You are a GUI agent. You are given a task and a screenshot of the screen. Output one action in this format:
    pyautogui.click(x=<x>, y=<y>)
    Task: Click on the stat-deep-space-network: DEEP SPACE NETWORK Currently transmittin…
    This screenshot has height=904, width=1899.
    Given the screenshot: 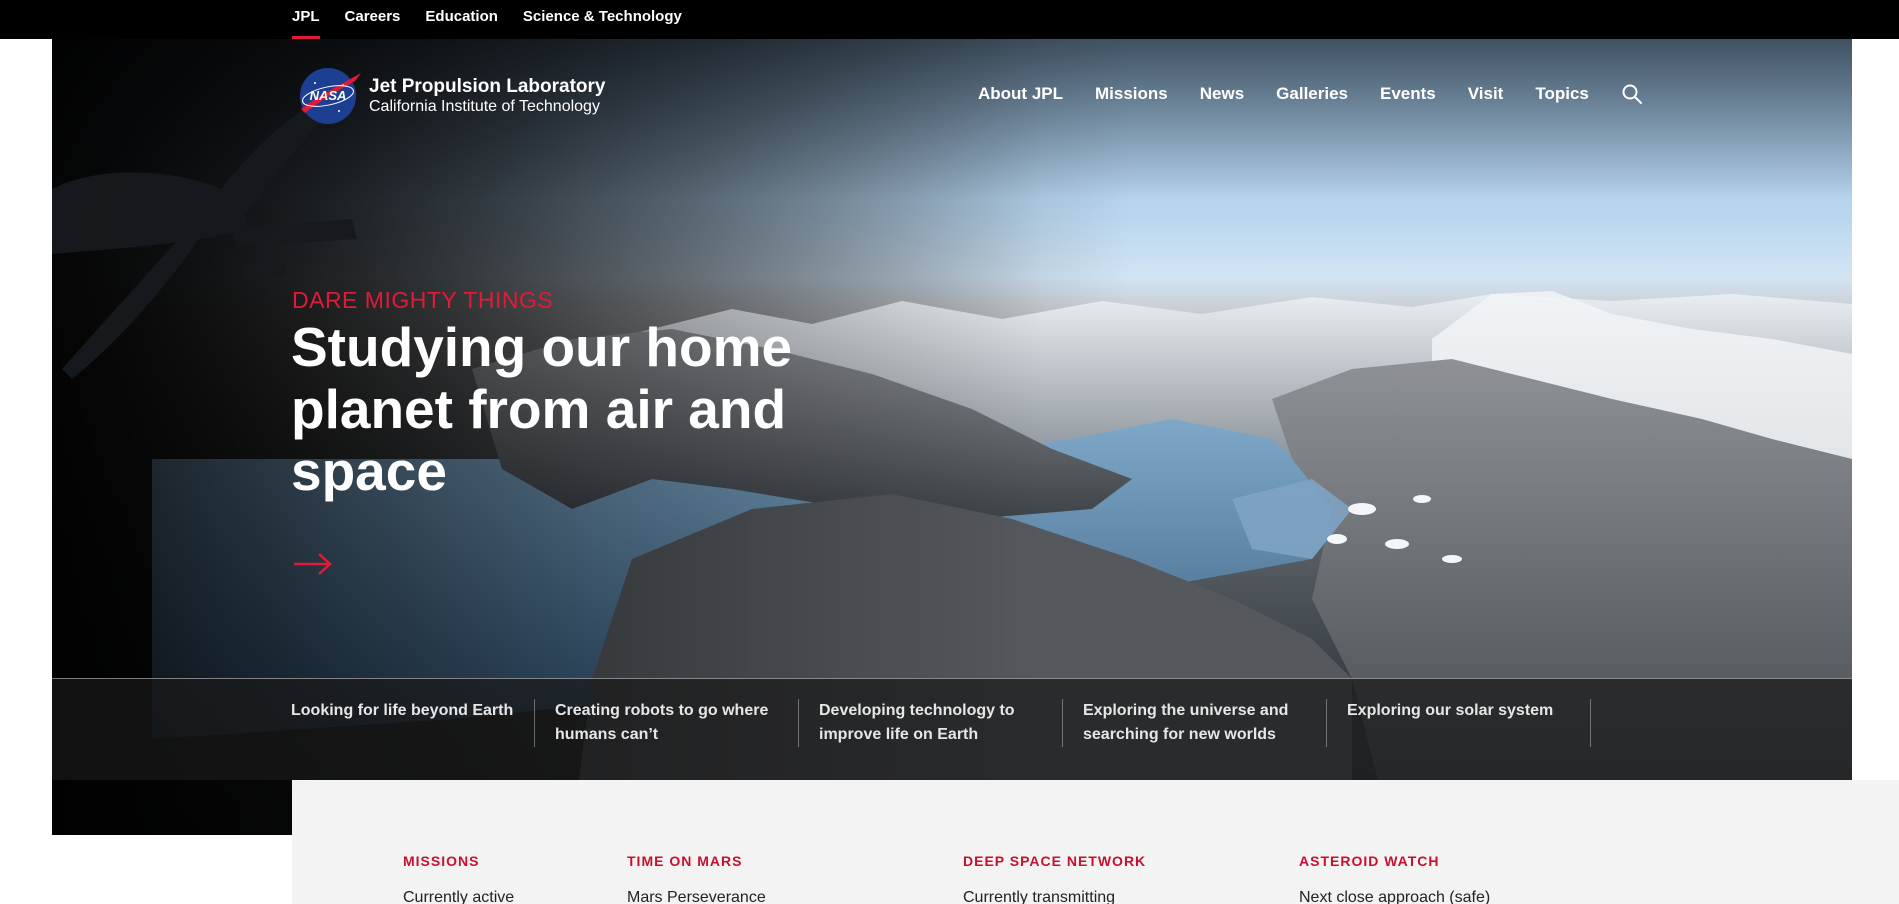 What is the action you would take?
    pyautogui.click(x=1054, y=878)
    